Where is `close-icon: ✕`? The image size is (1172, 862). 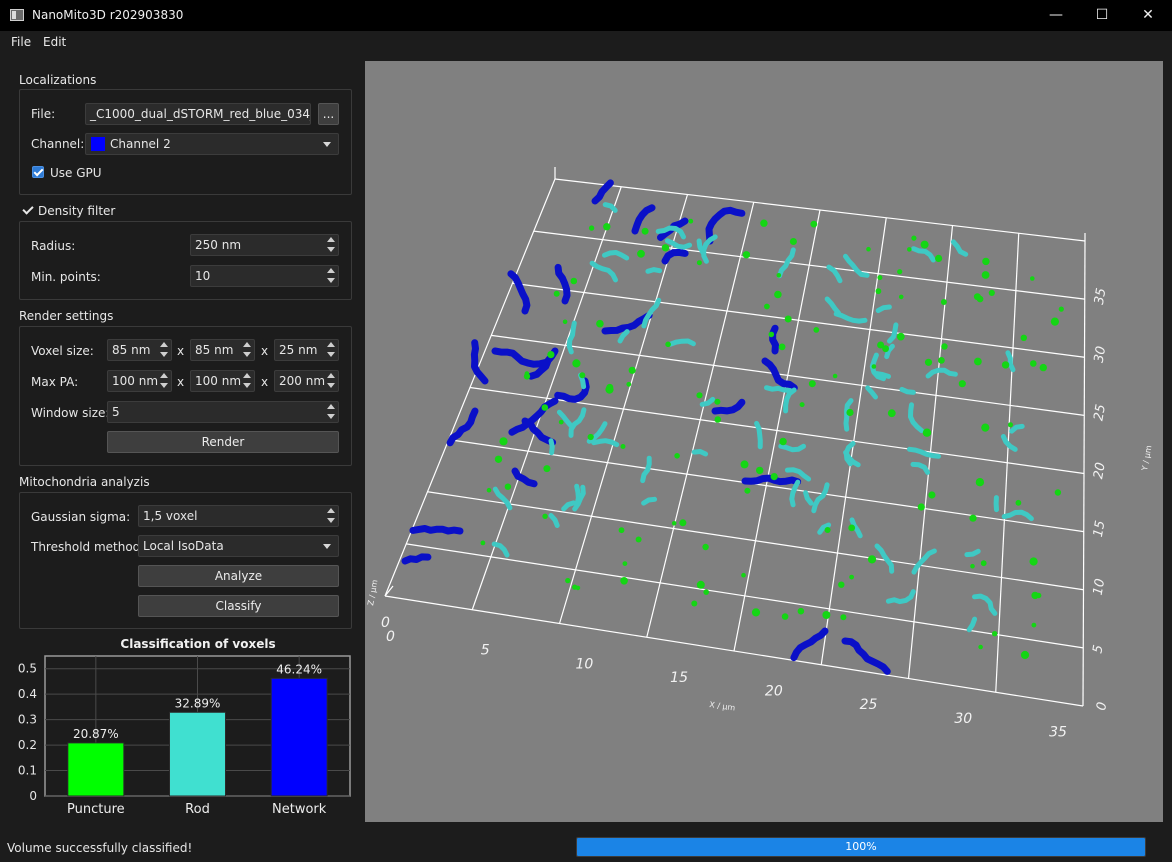
close-icon: ✕ is located at coordinates (1148, 15).